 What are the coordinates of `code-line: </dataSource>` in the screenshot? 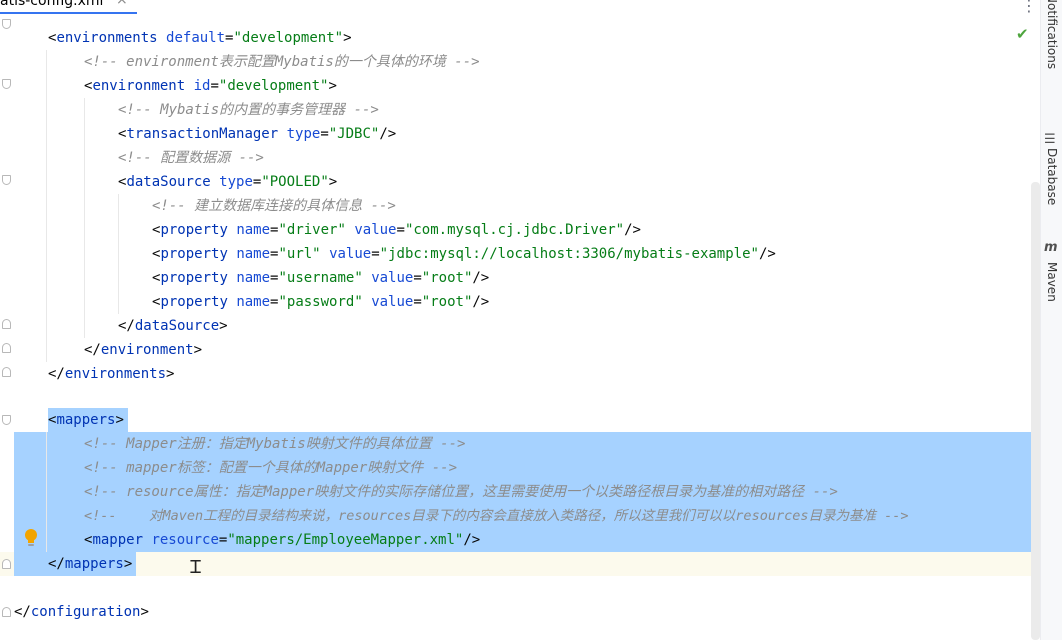 It's located at (173, 326).